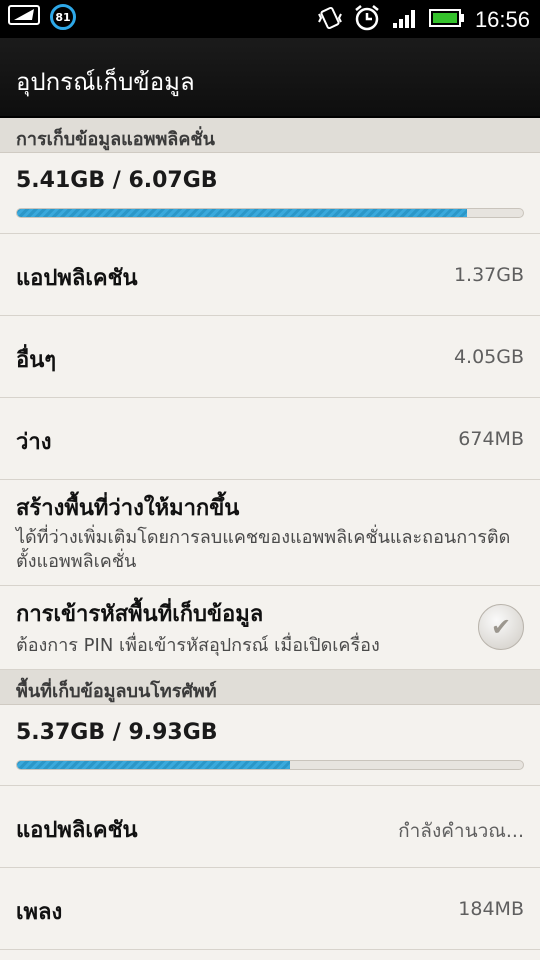 This screenshot has height=960, width=540. I want to click on list-item-other: อื่นๆ 4.05GB, so click(270, 357).